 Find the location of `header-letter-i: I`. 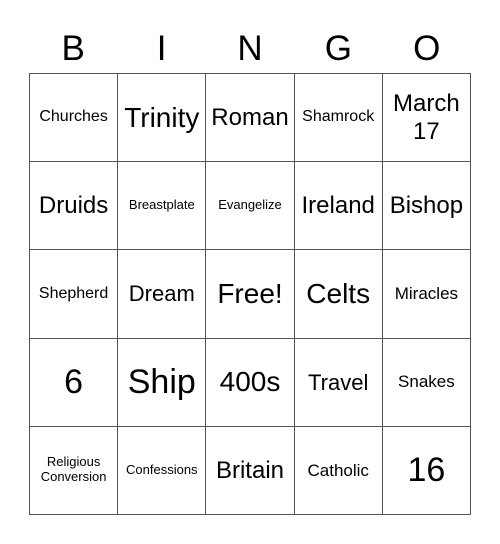

header-letter-i: I is located at coordinates (161, 48).